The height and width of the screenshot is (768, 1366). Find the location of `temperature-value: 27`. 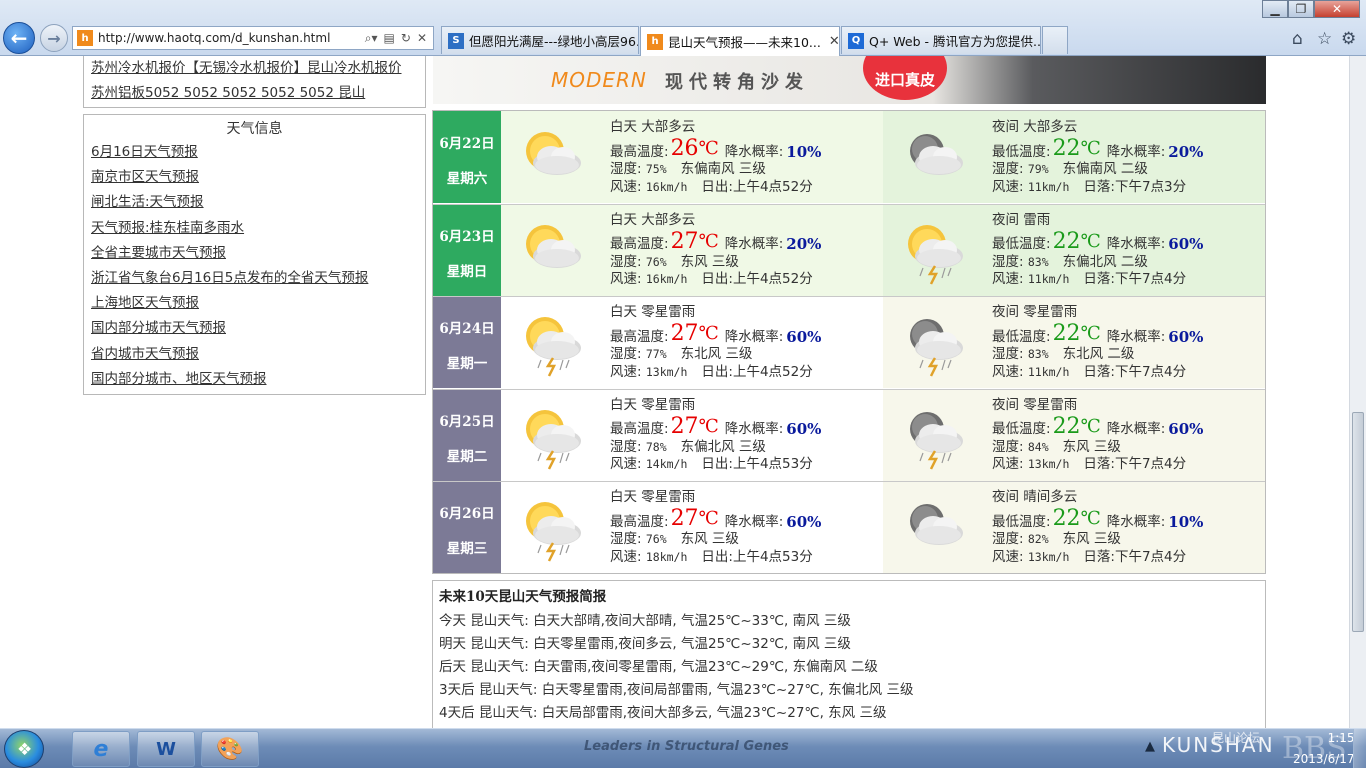

temperature-value: 27 is located at coordinates (684, 519).